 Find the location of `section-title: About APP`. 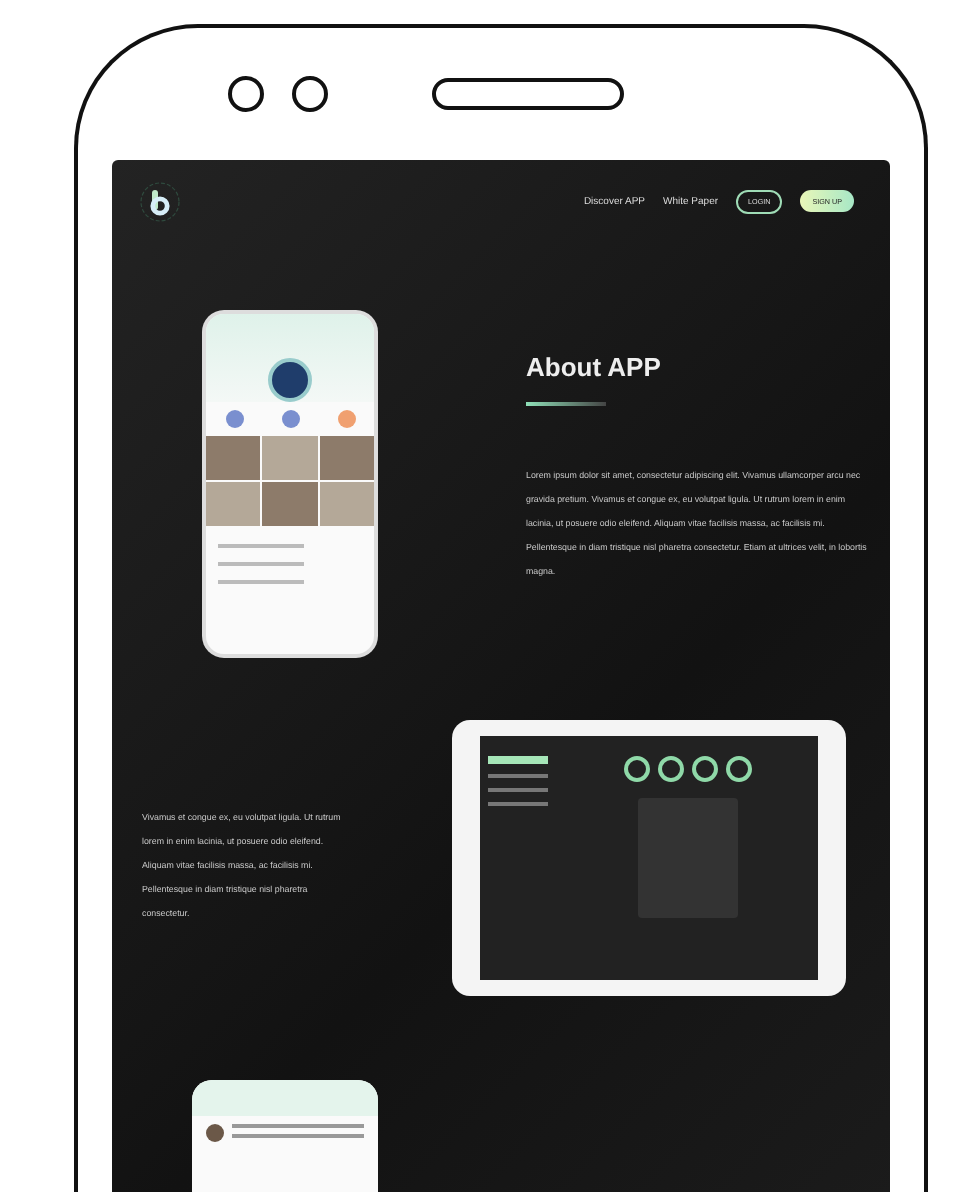

section-title: About APP is located at coordinates (594, 367).